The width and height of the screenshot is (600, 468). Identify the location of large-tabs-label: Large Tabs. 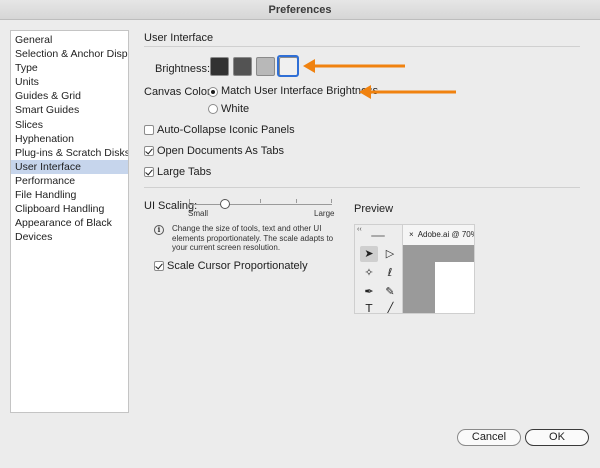
(184, 172).